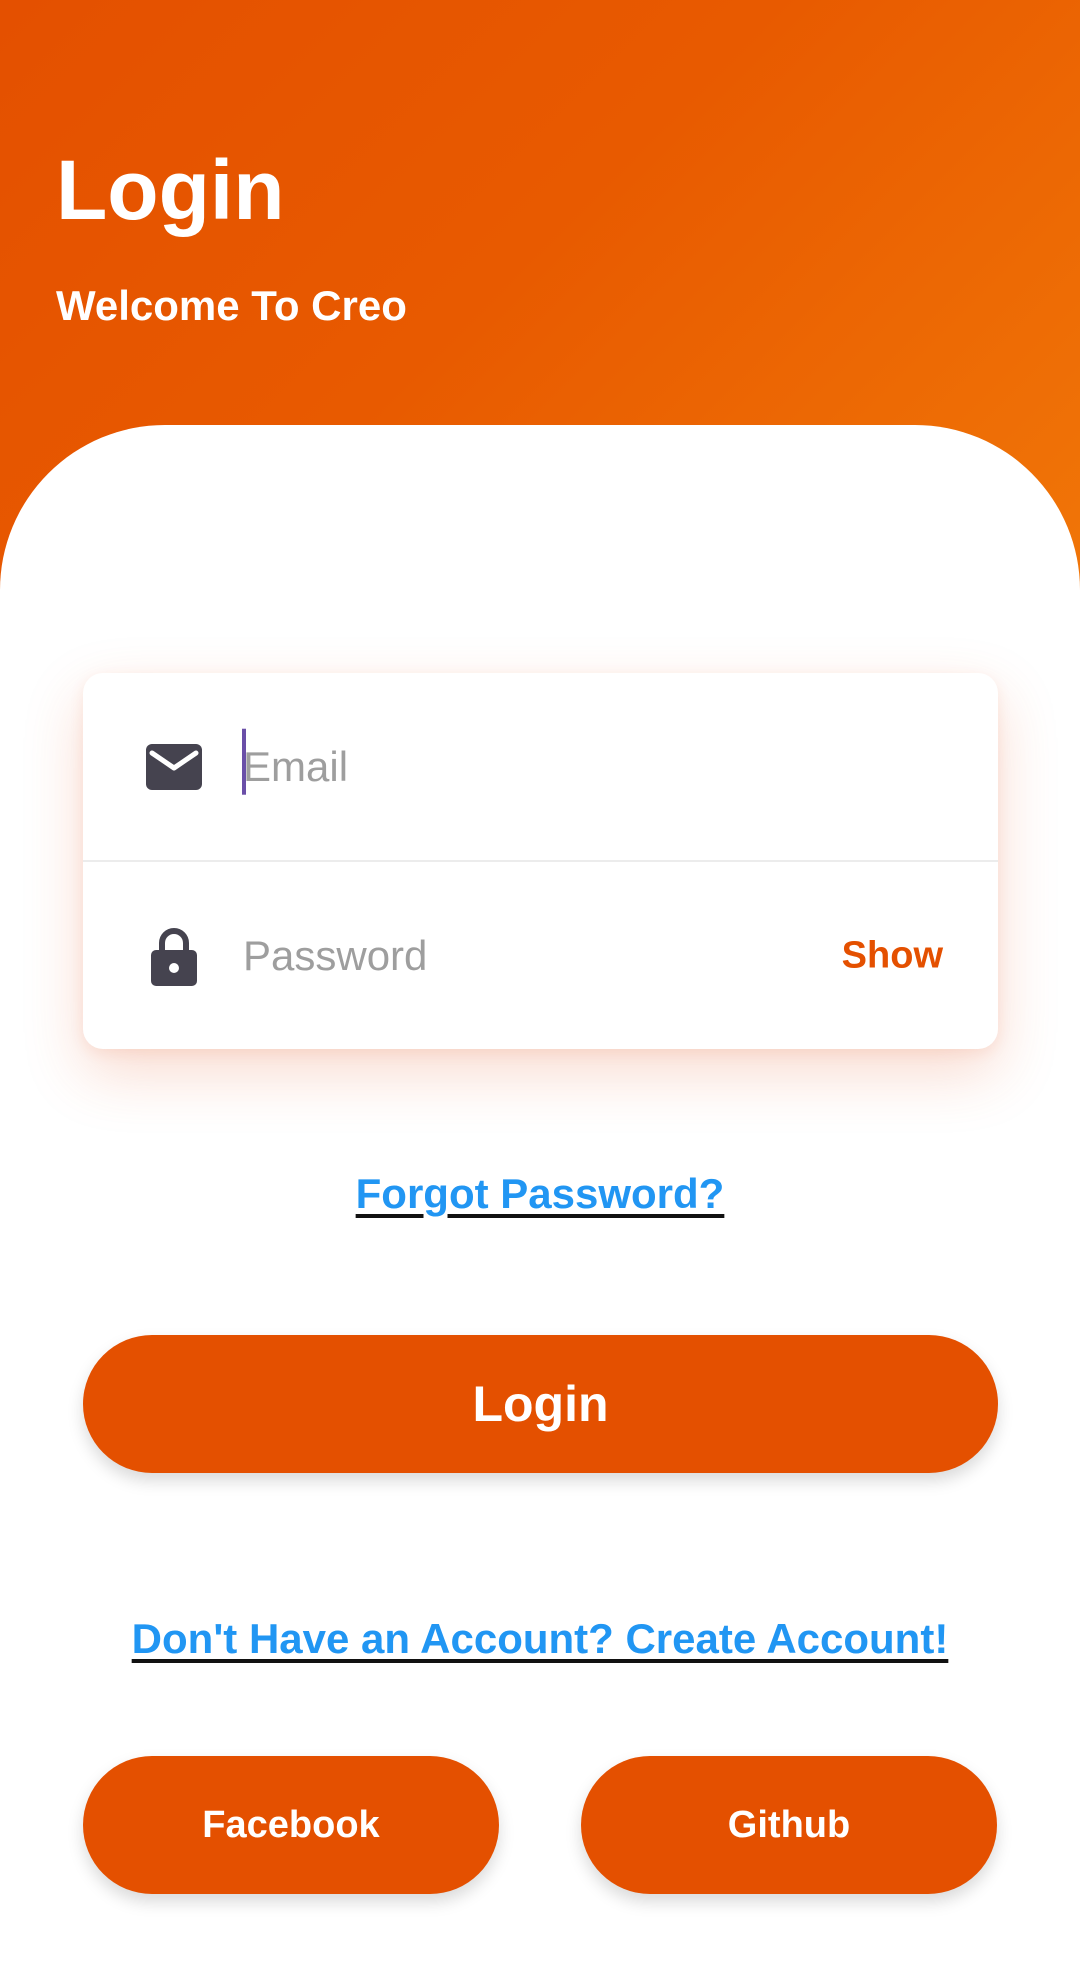 This screenshot has width=1080, height=1983. I want to click on page-title: Login, so click(170, 190).